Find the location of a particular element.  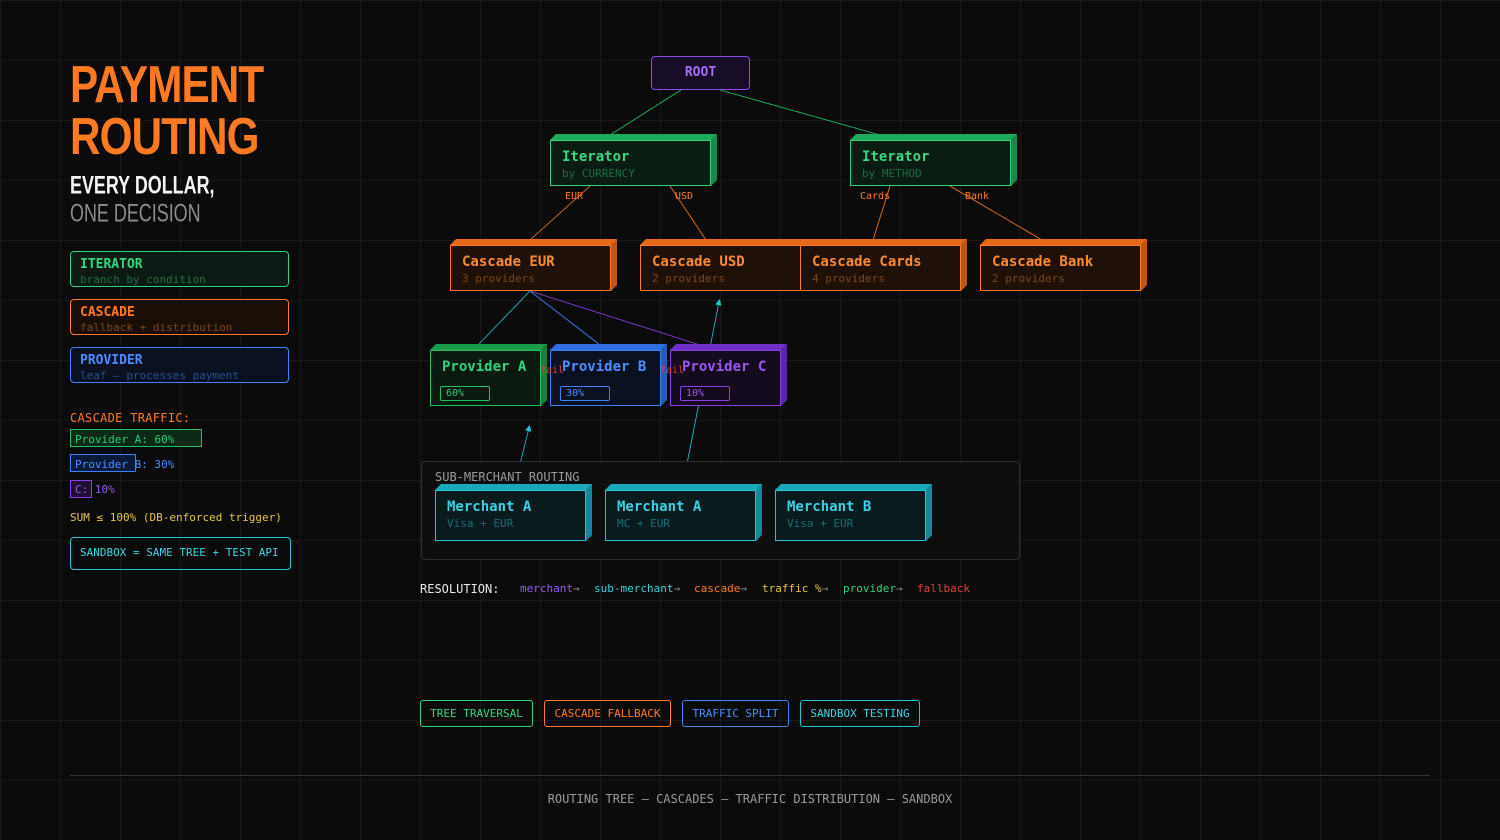

cascade-eur-title: Cascade EUR is located at coordinates (508, 262).